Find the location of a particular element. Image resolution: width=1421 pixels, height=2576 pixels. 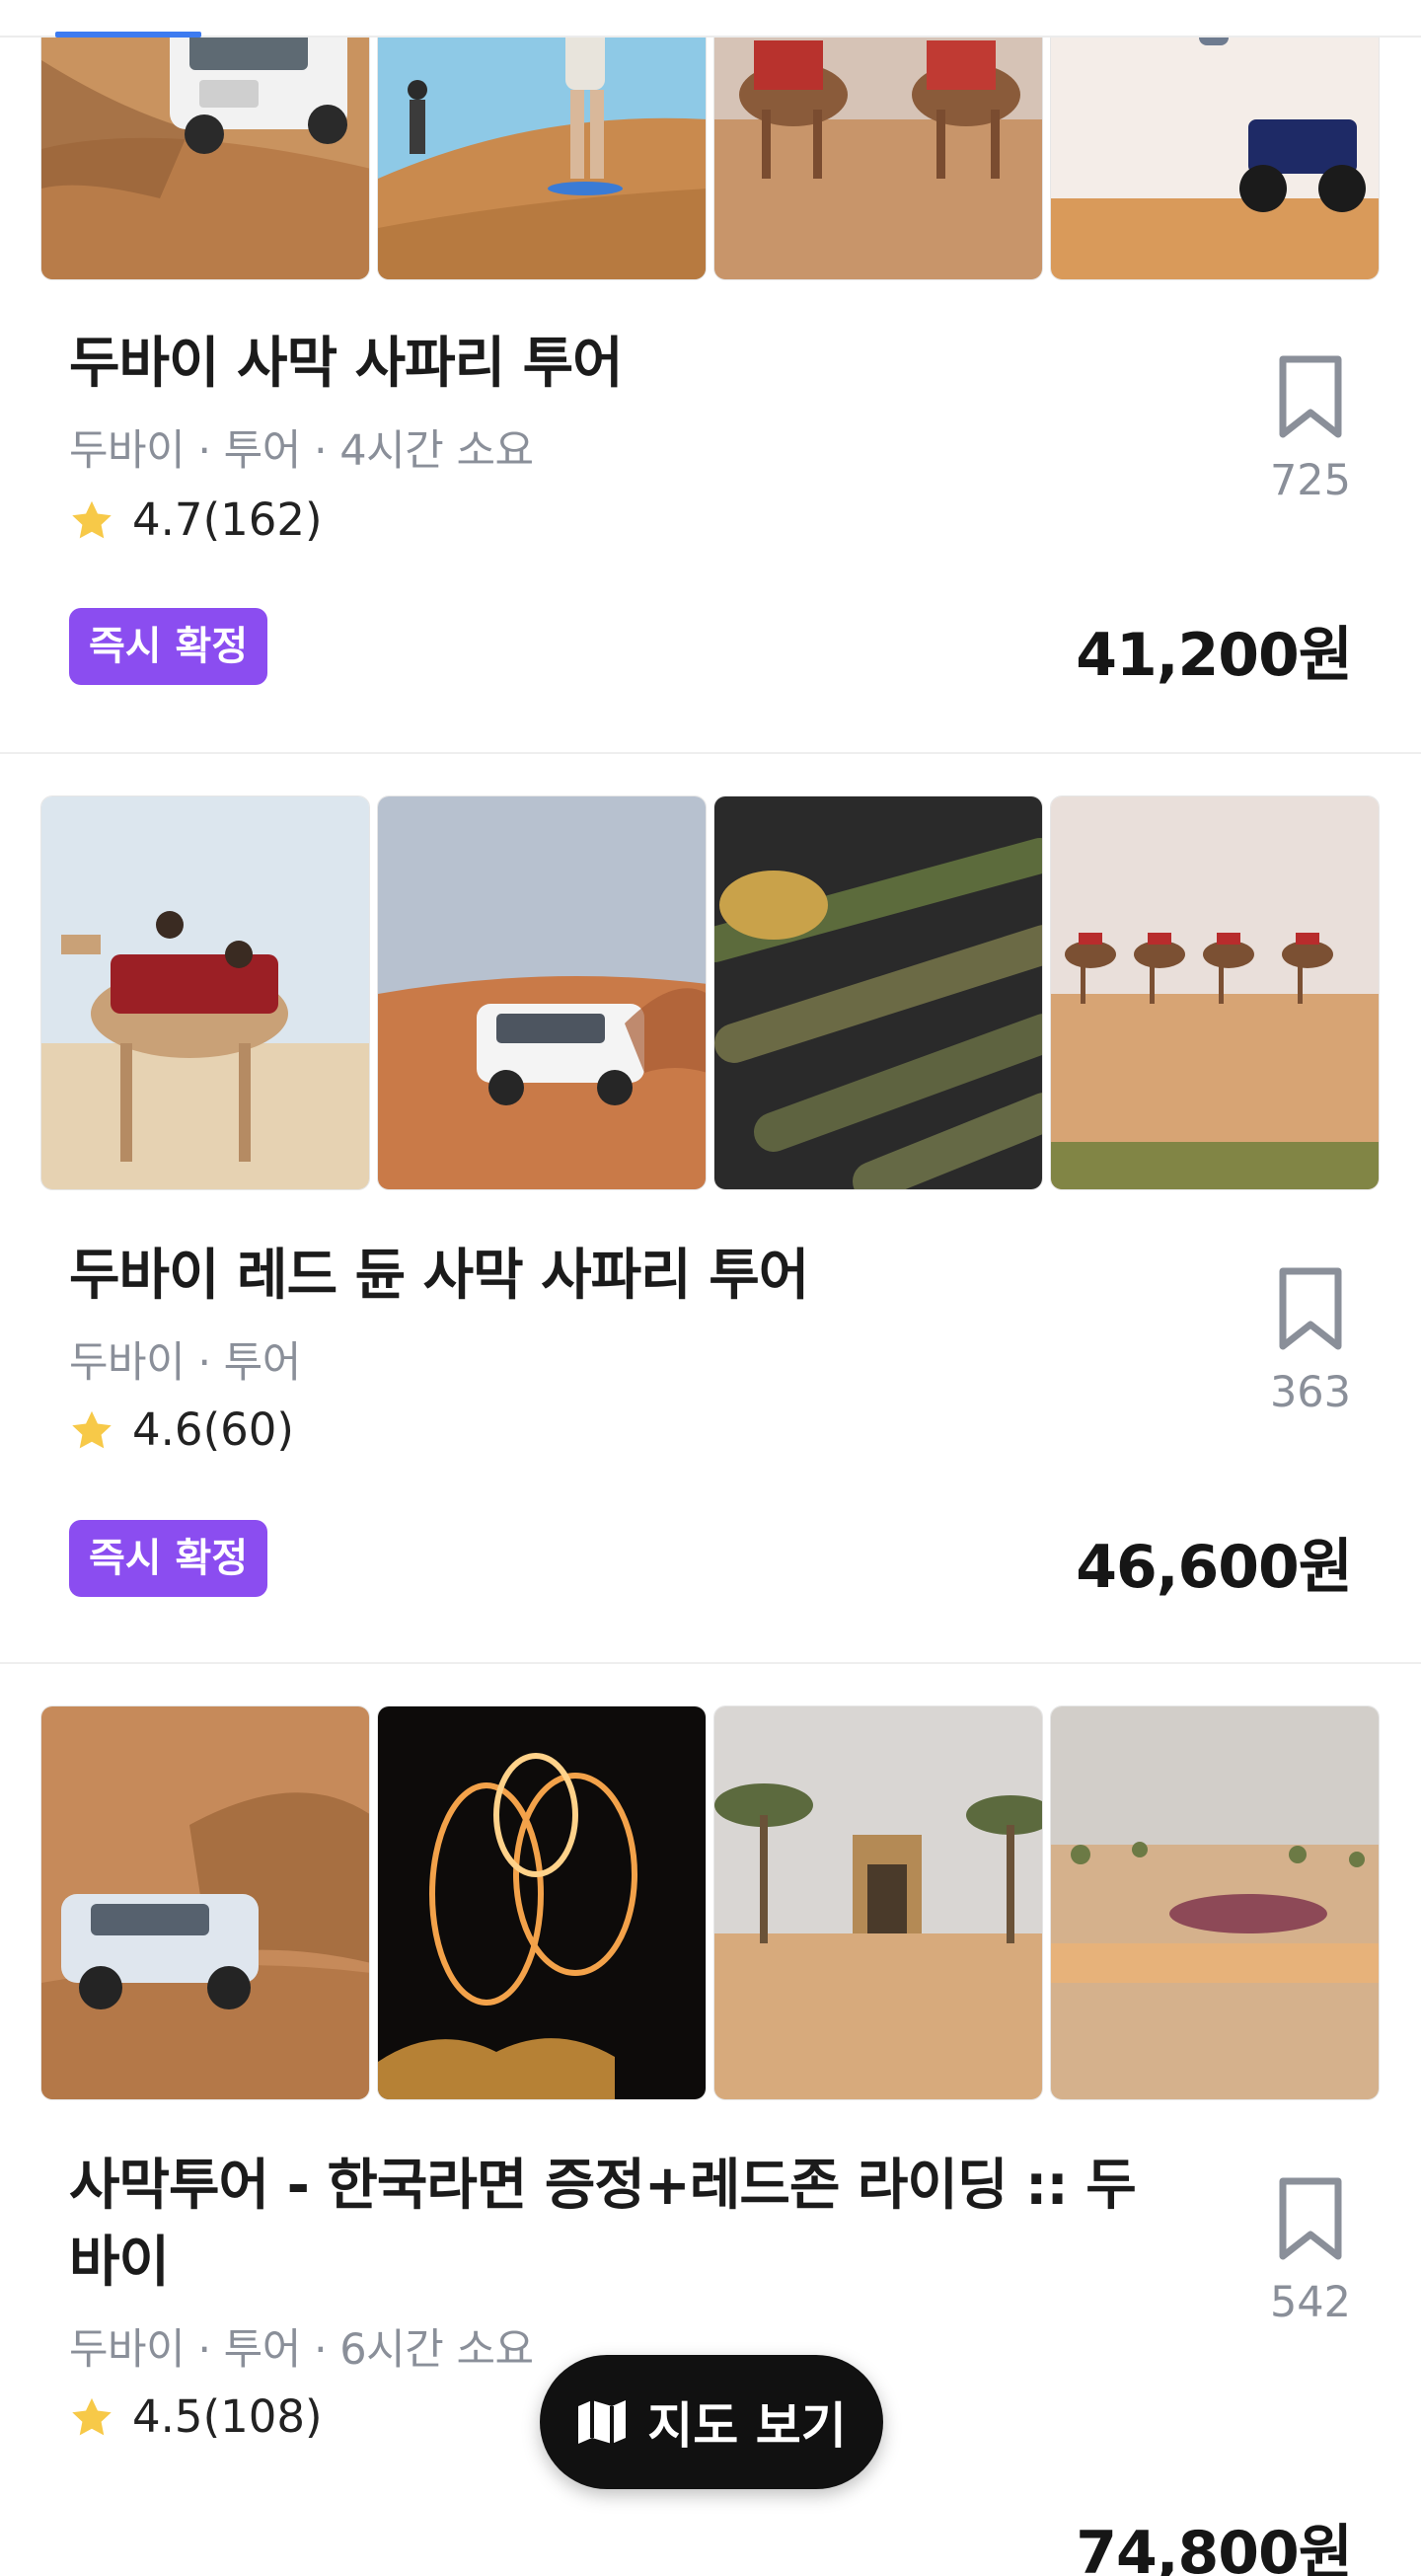

suv-dune-photo is located at coordinates (542, 993).